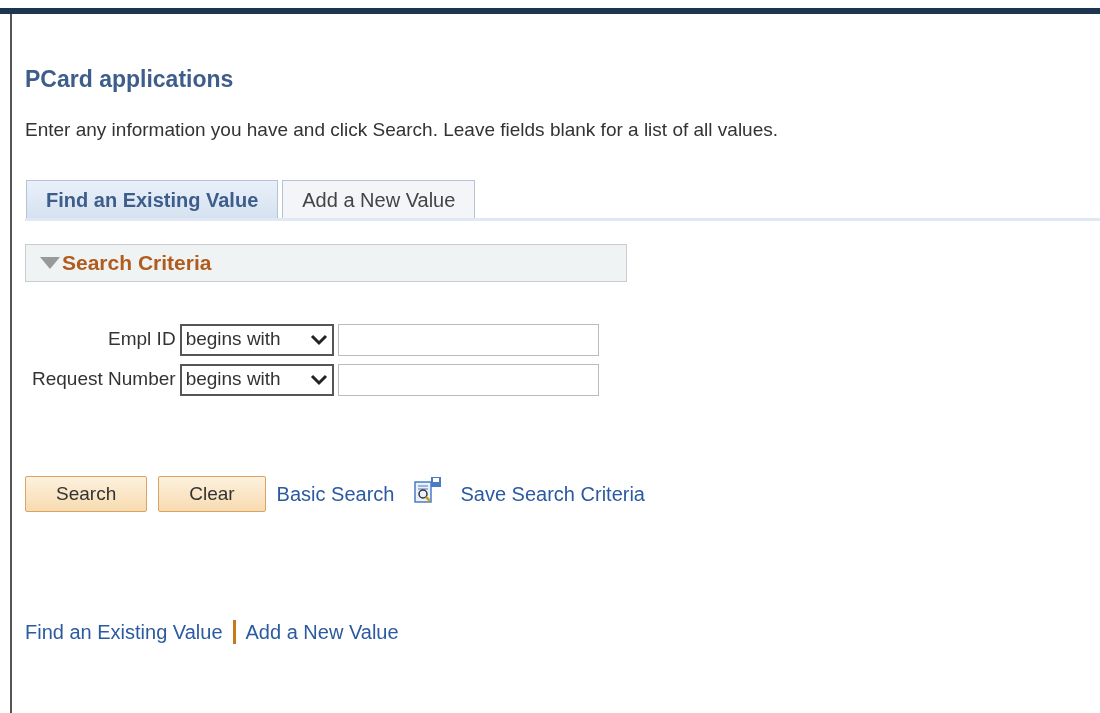 The width and height of the screenshot is (1100, 713). I want to click on section-title: Search Criteria, so click(137, 263).